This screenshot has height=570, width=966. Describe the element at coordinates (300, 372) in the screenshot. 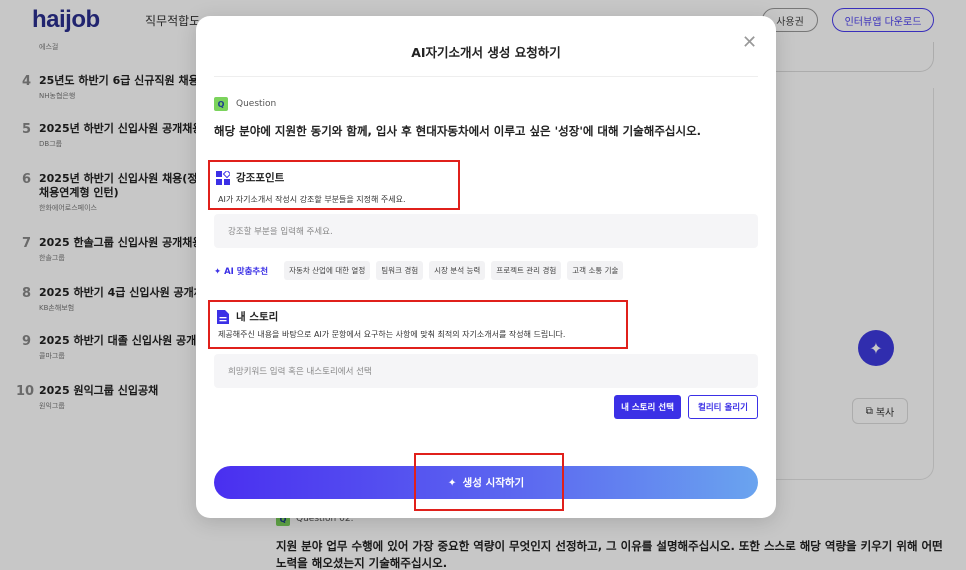

I see `story-placeholder: 희망키워드 입력 혹은 내스토리에서 선택` at that location.